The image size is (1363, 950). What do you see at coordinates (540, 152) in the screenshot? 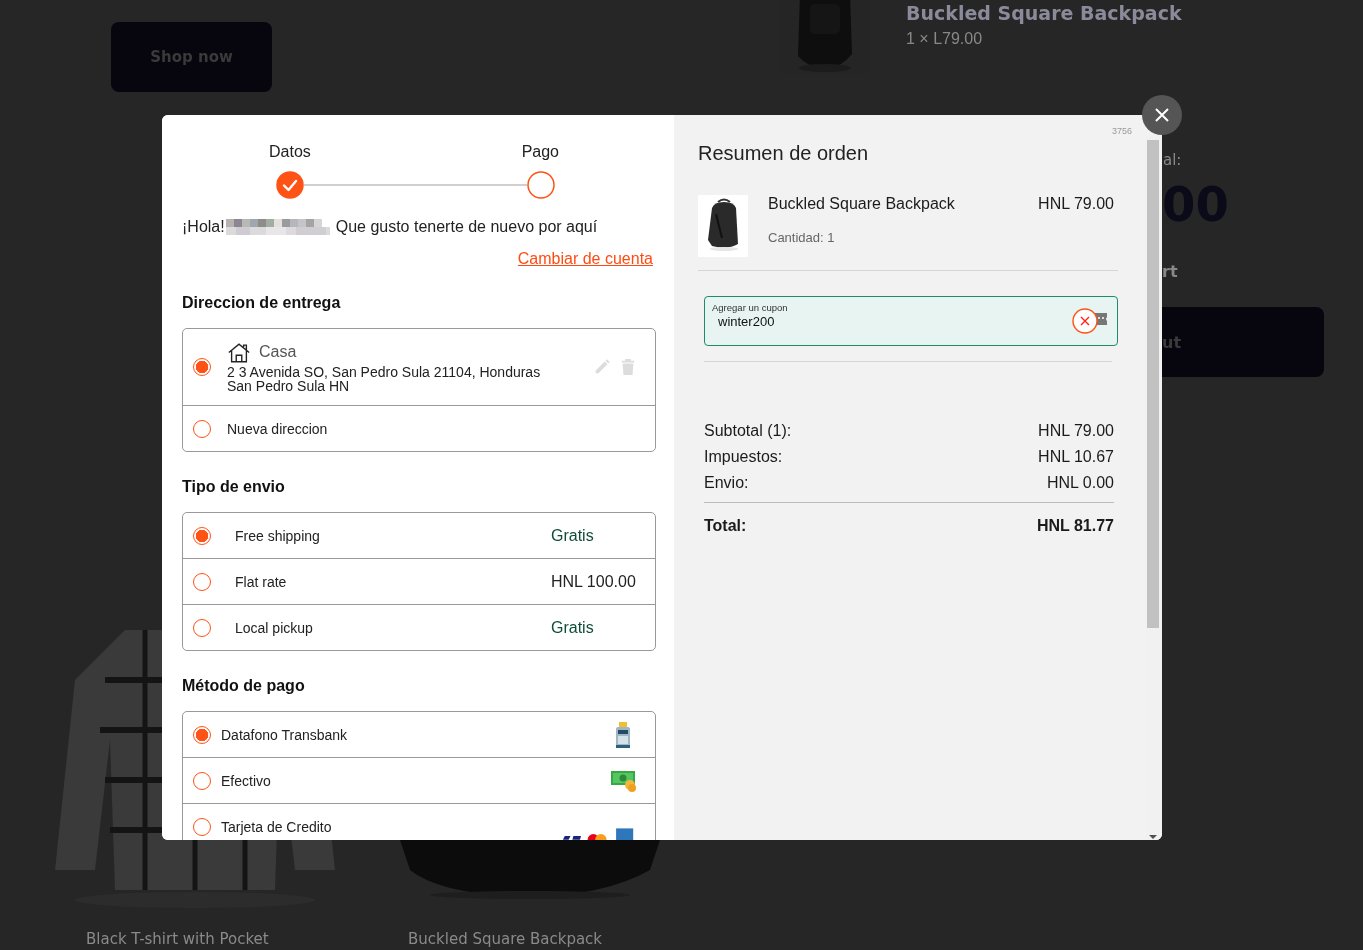
I see `step-label: Pago` at bounding box center [540, 152].